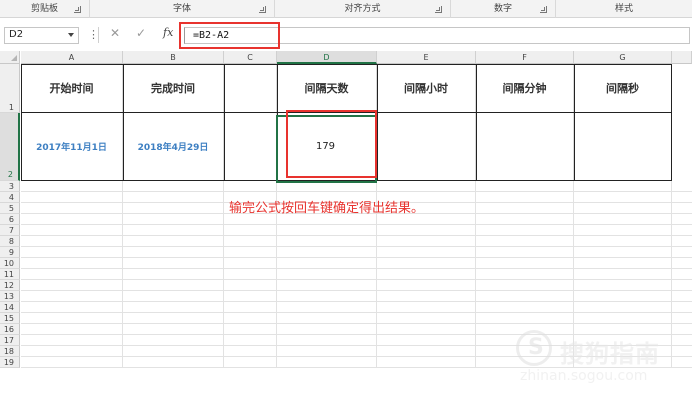 This screenshot has width=692, height=413. Describe the element at coordinates (10, 296) in the screenshot. I see `row-header-13: 13` at that location.